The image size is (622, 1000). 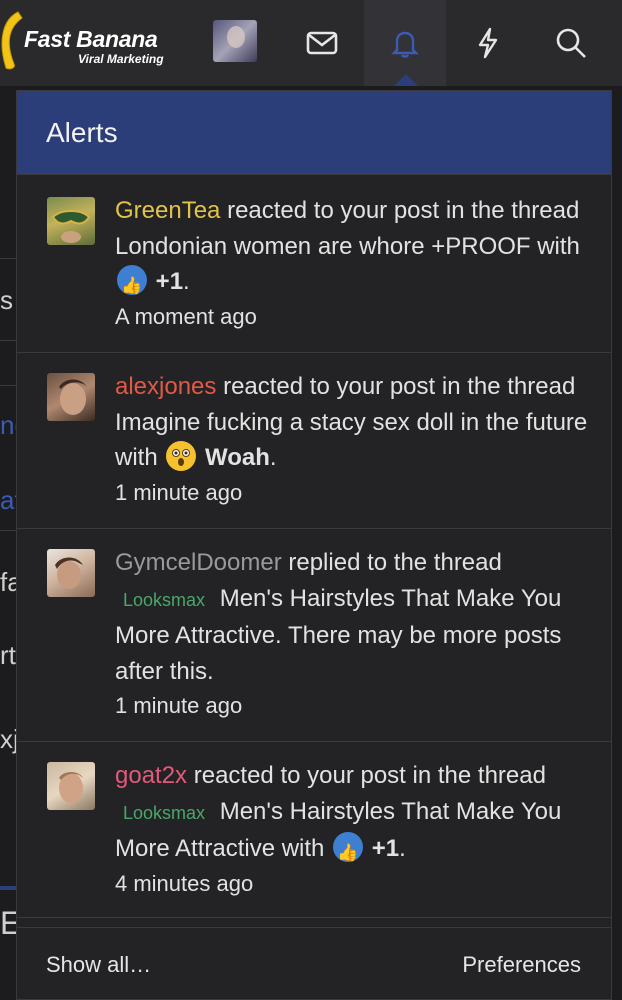 I want to click on alert-text: reacted to your post in the thread, so click(x=366, y=775).